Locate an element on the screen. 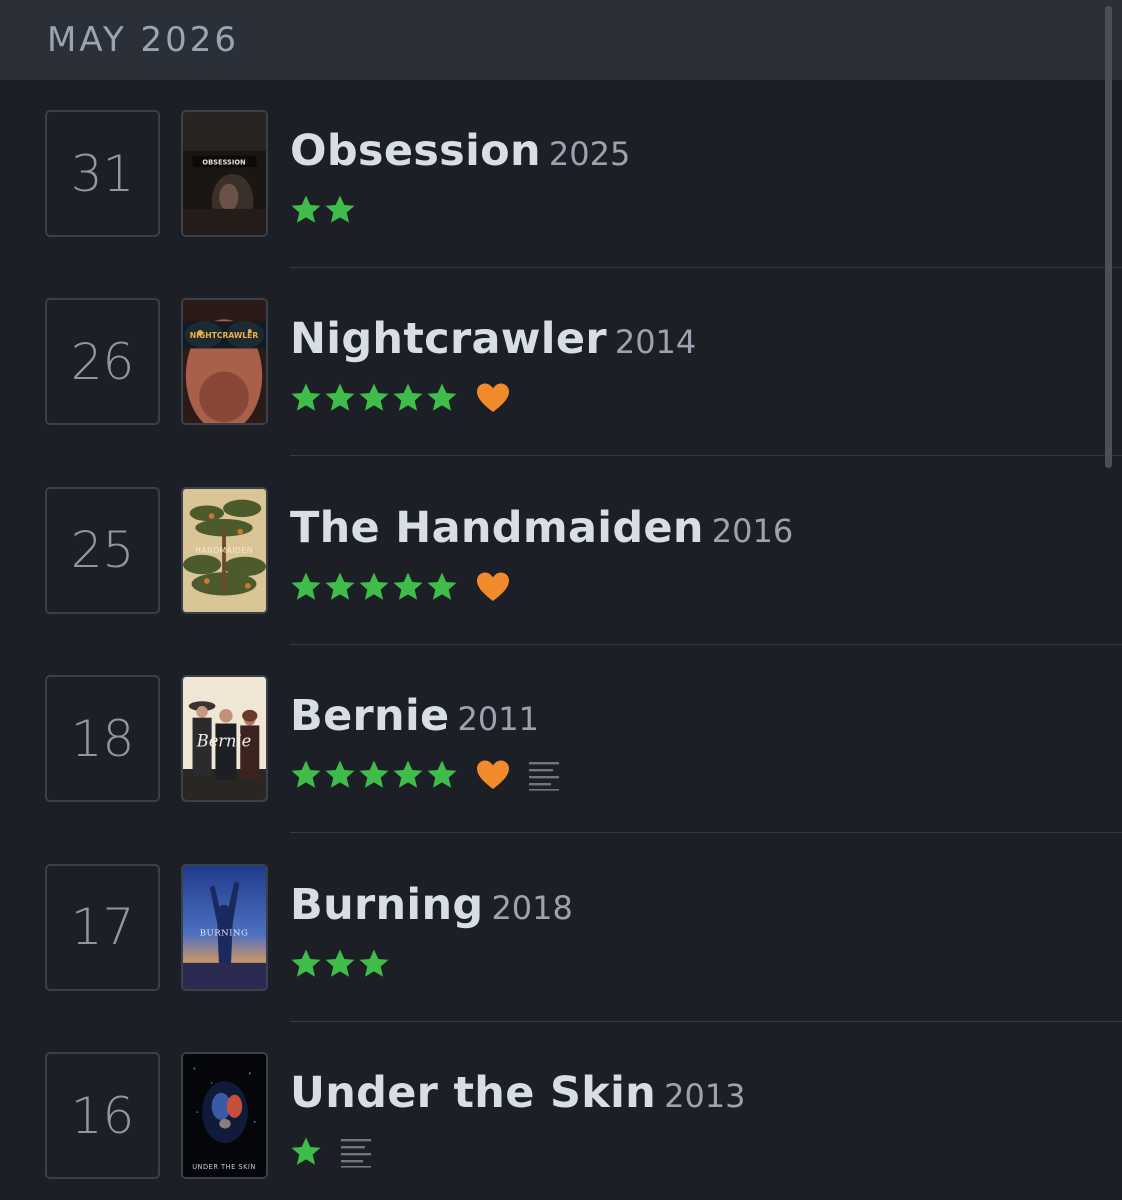 This screenshot has width=1122, height=1200. film-title: Nightcrawler is located at coordinates (448, 339).